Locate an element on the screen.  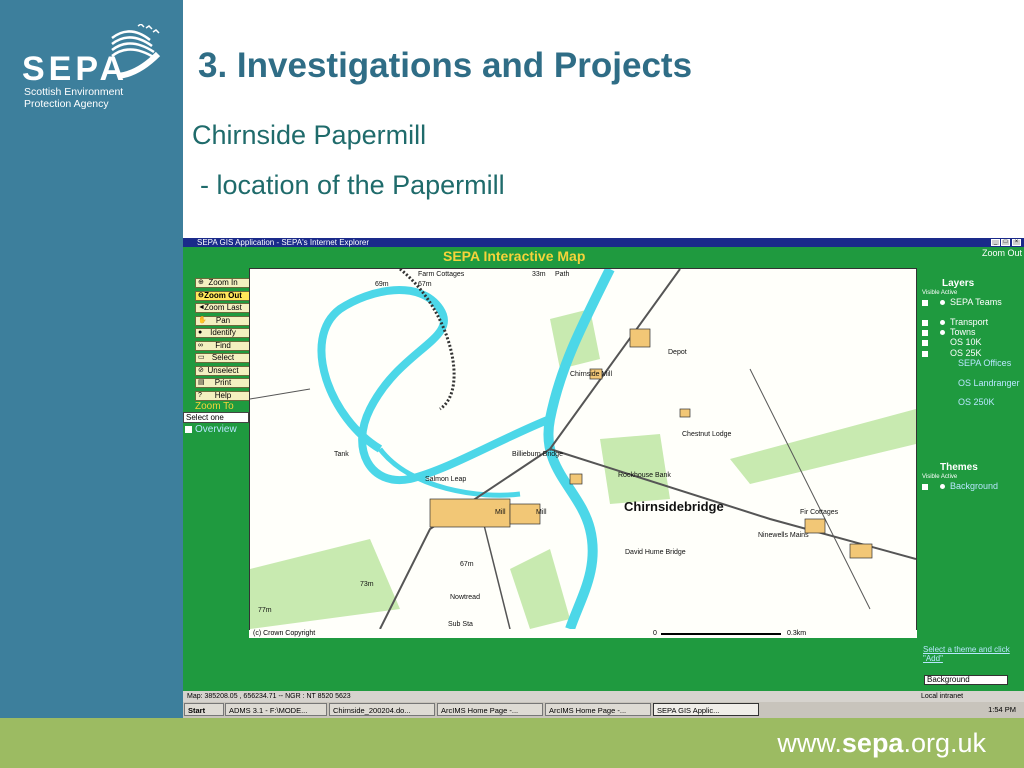
map-label: Nowtread is located at coordinates (465, 597).